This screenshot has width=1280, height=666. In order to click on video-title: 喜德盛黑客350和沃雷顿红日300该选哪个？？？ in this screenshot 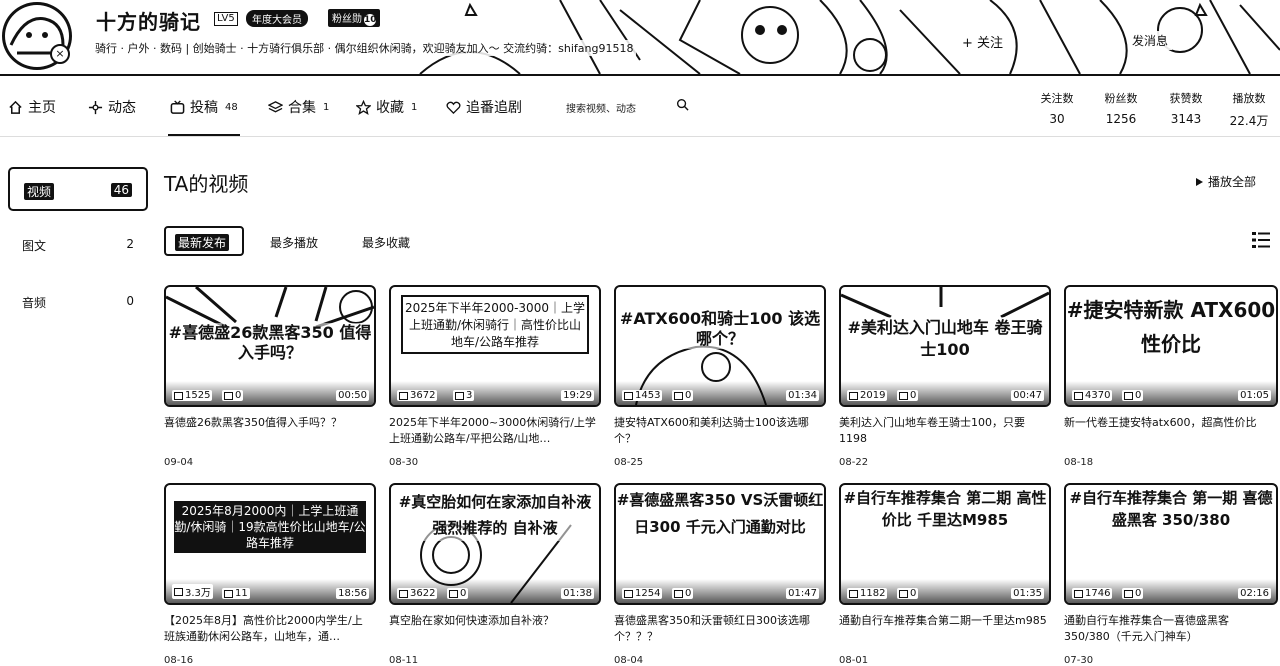, I will do `click(720, 629)`.